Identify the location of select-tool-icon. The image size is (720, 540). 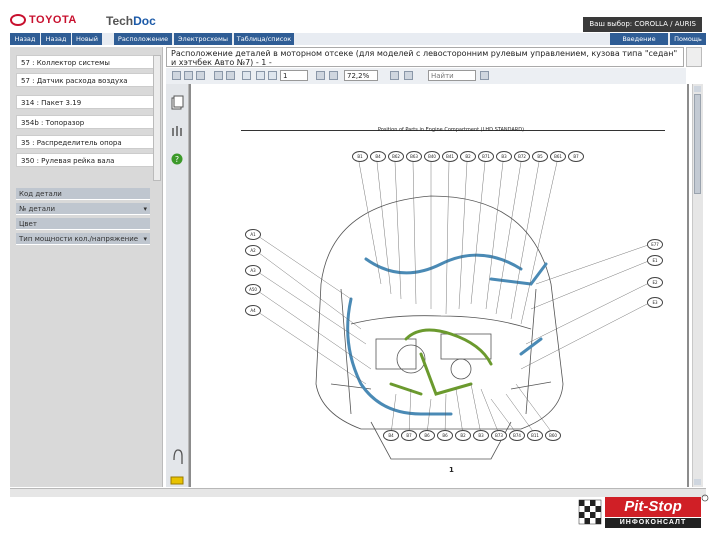
(218, 75).